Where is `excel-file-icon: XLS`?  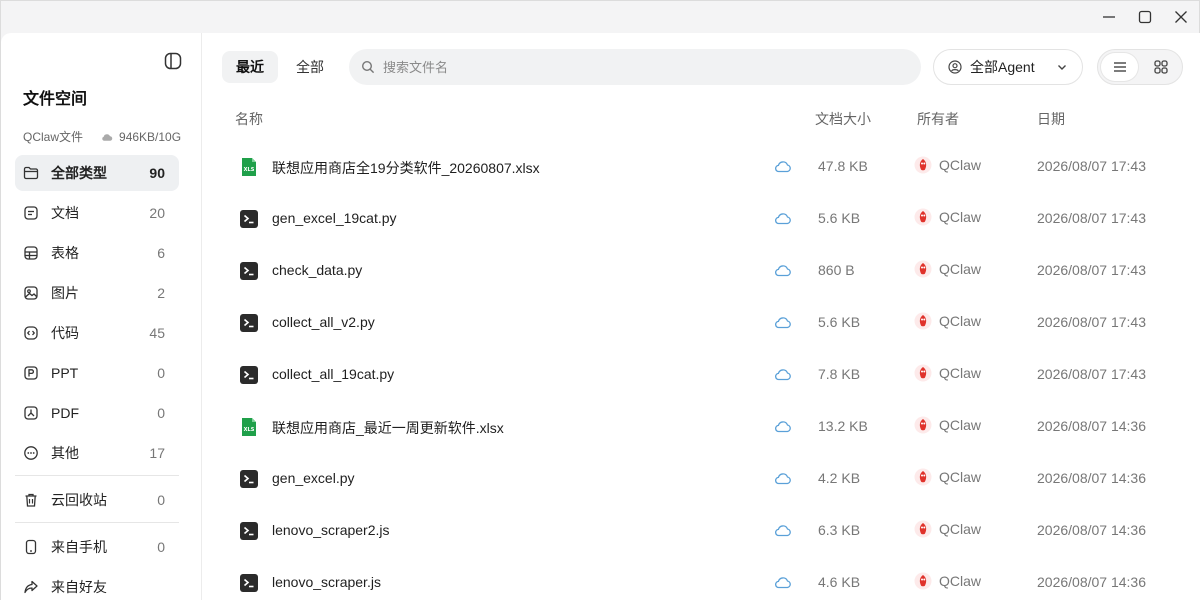 excel-file-icon: XLS is located at coordinates (249, 167).